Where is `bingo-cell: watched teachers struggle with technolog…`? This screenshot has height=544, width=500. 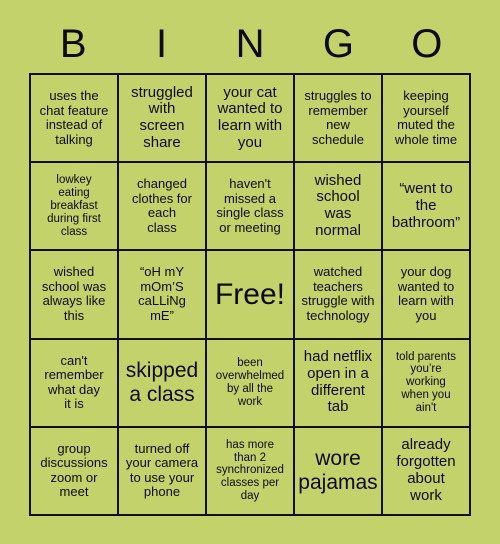 bingo-cell: watched teachers struggle with technolog… is located at coordinates (339, 295).